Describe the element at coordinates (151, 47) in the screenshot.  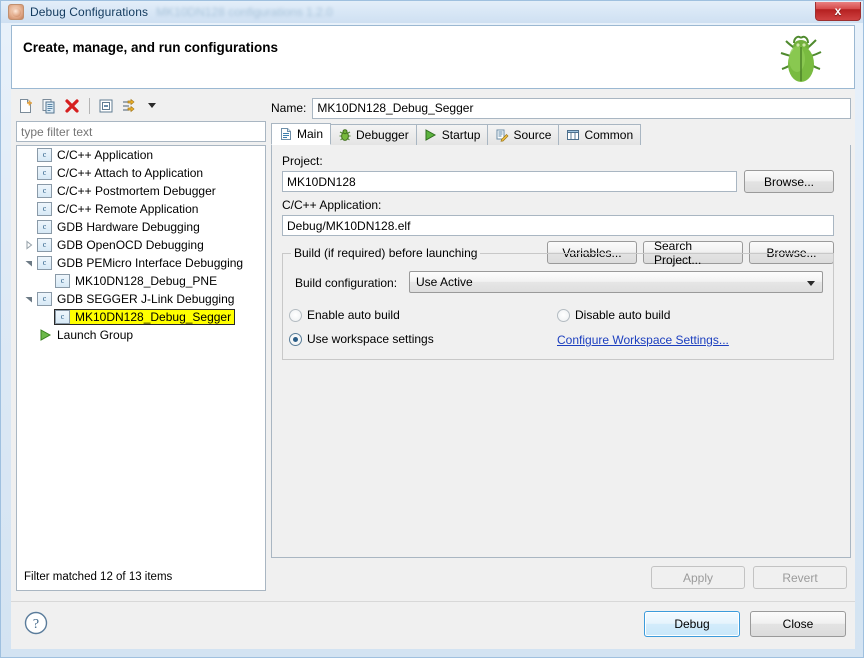
I see `page-title: Create, manage, and run configurations` at that location.